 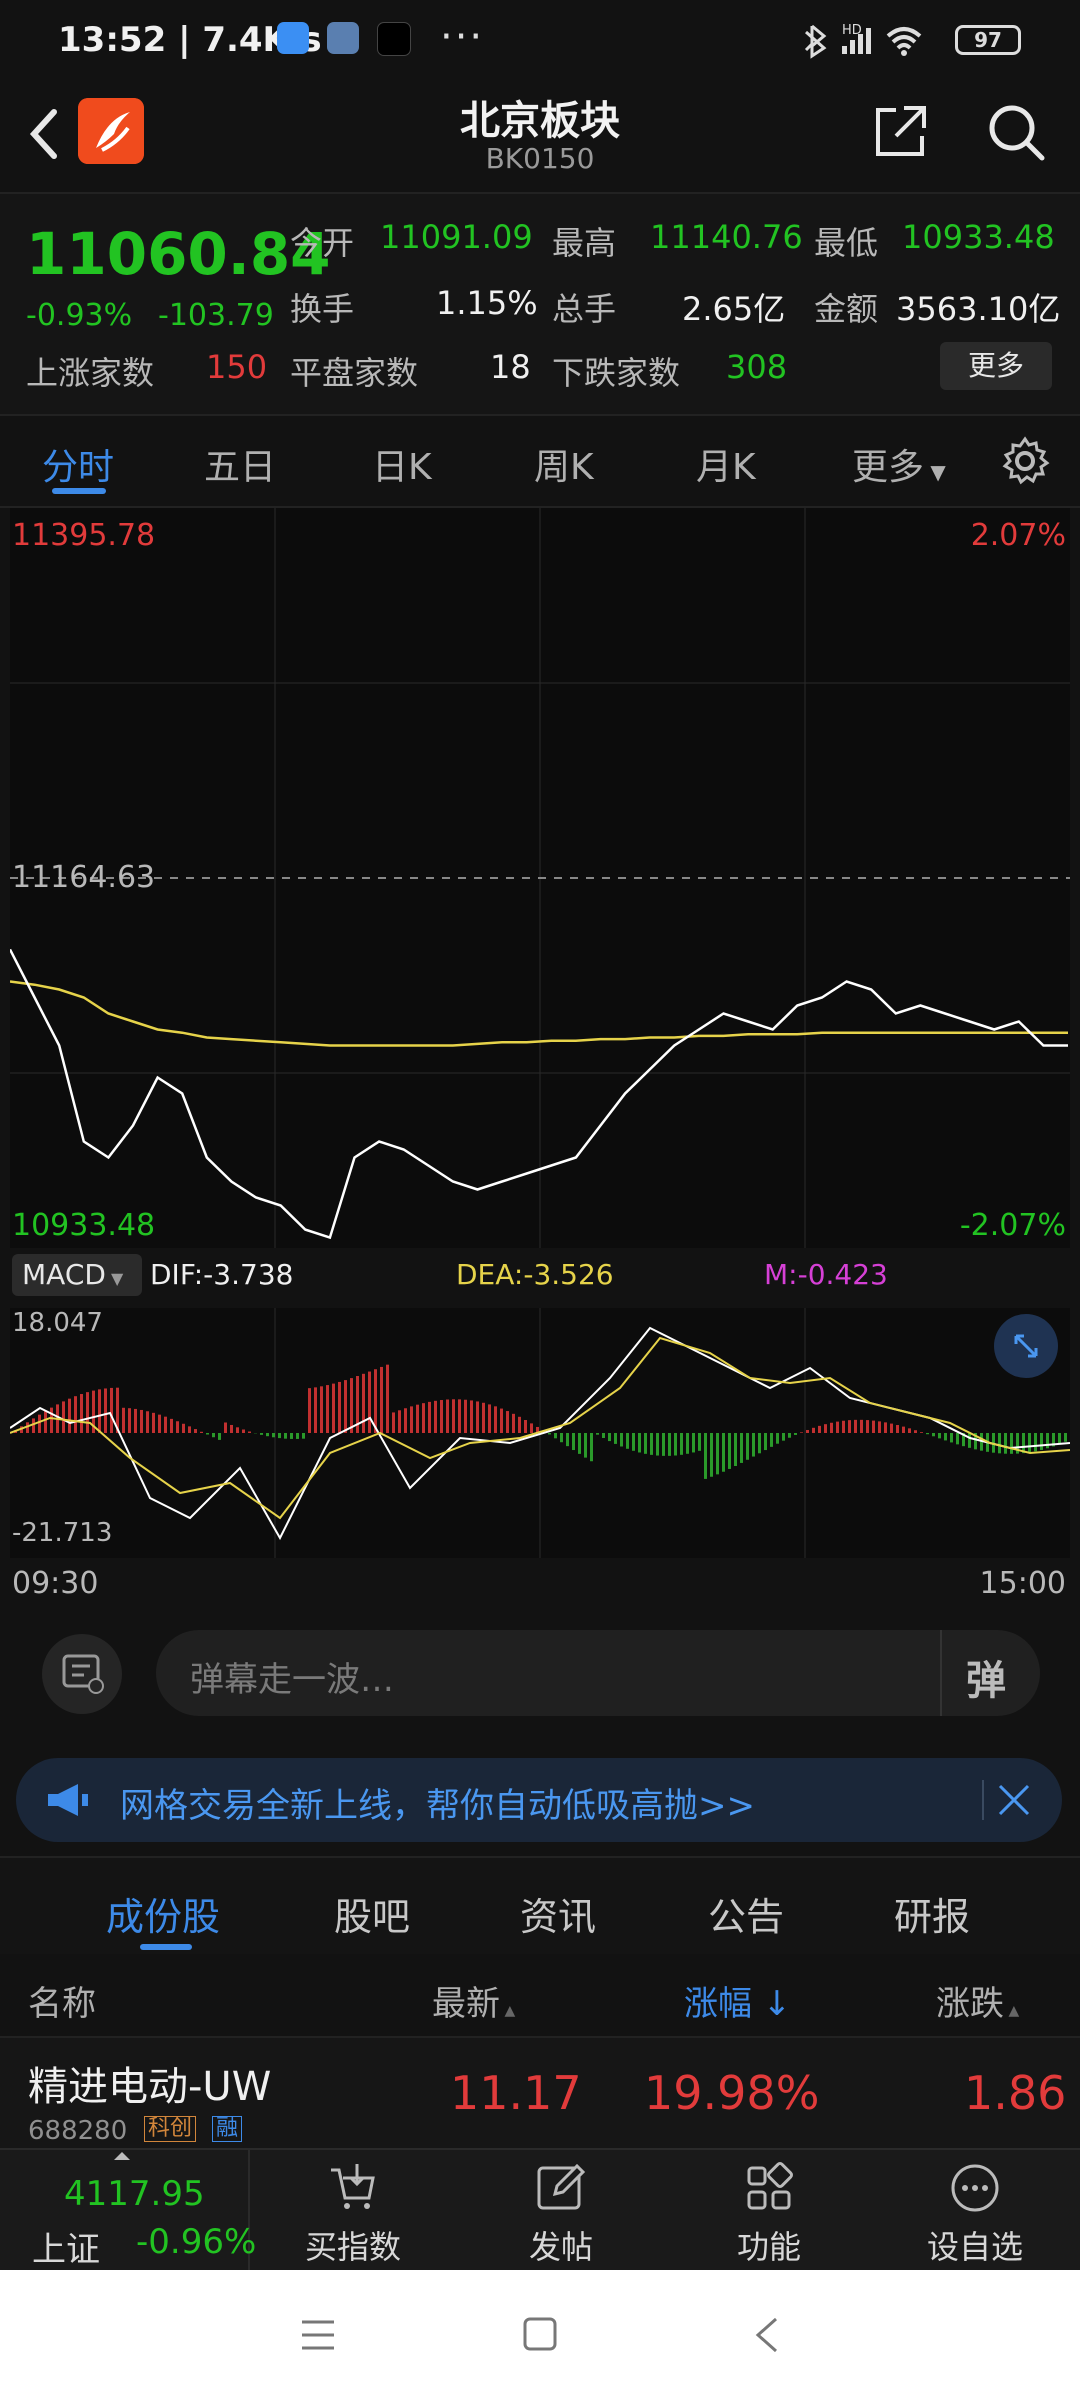 What do you see at coordinates (769, 2214) in the screenshot?
I see `functions-button: 功能` at bounding box center [769, 2214].